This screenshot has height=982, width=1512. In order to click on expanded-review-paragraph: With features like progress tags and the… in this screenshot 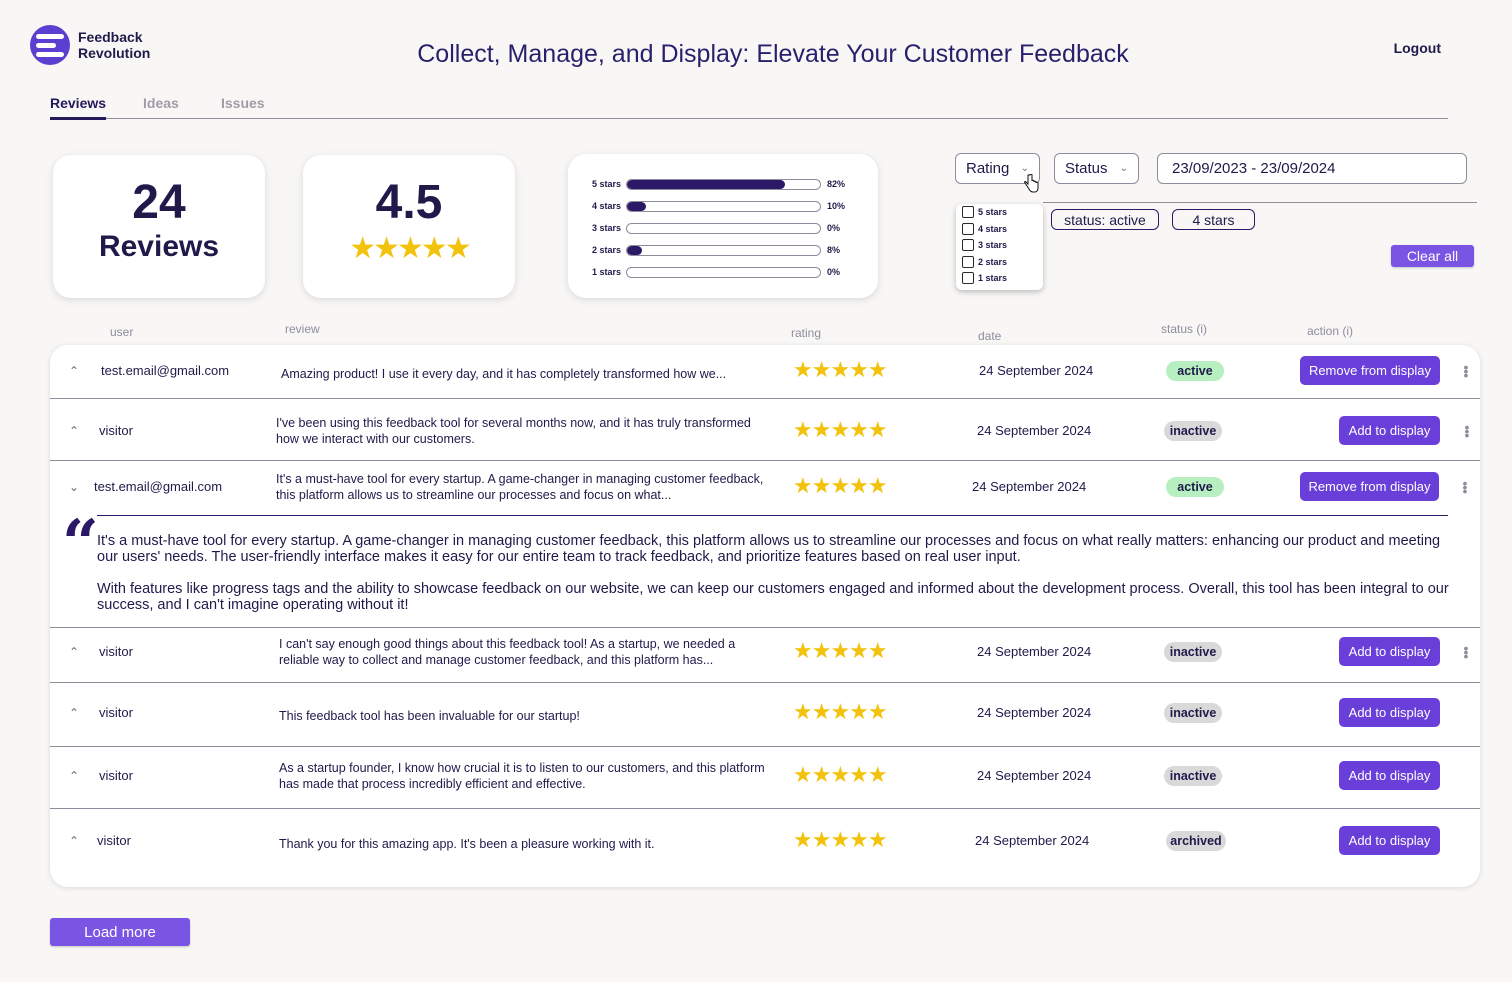, I will do `click(773, 597)`.